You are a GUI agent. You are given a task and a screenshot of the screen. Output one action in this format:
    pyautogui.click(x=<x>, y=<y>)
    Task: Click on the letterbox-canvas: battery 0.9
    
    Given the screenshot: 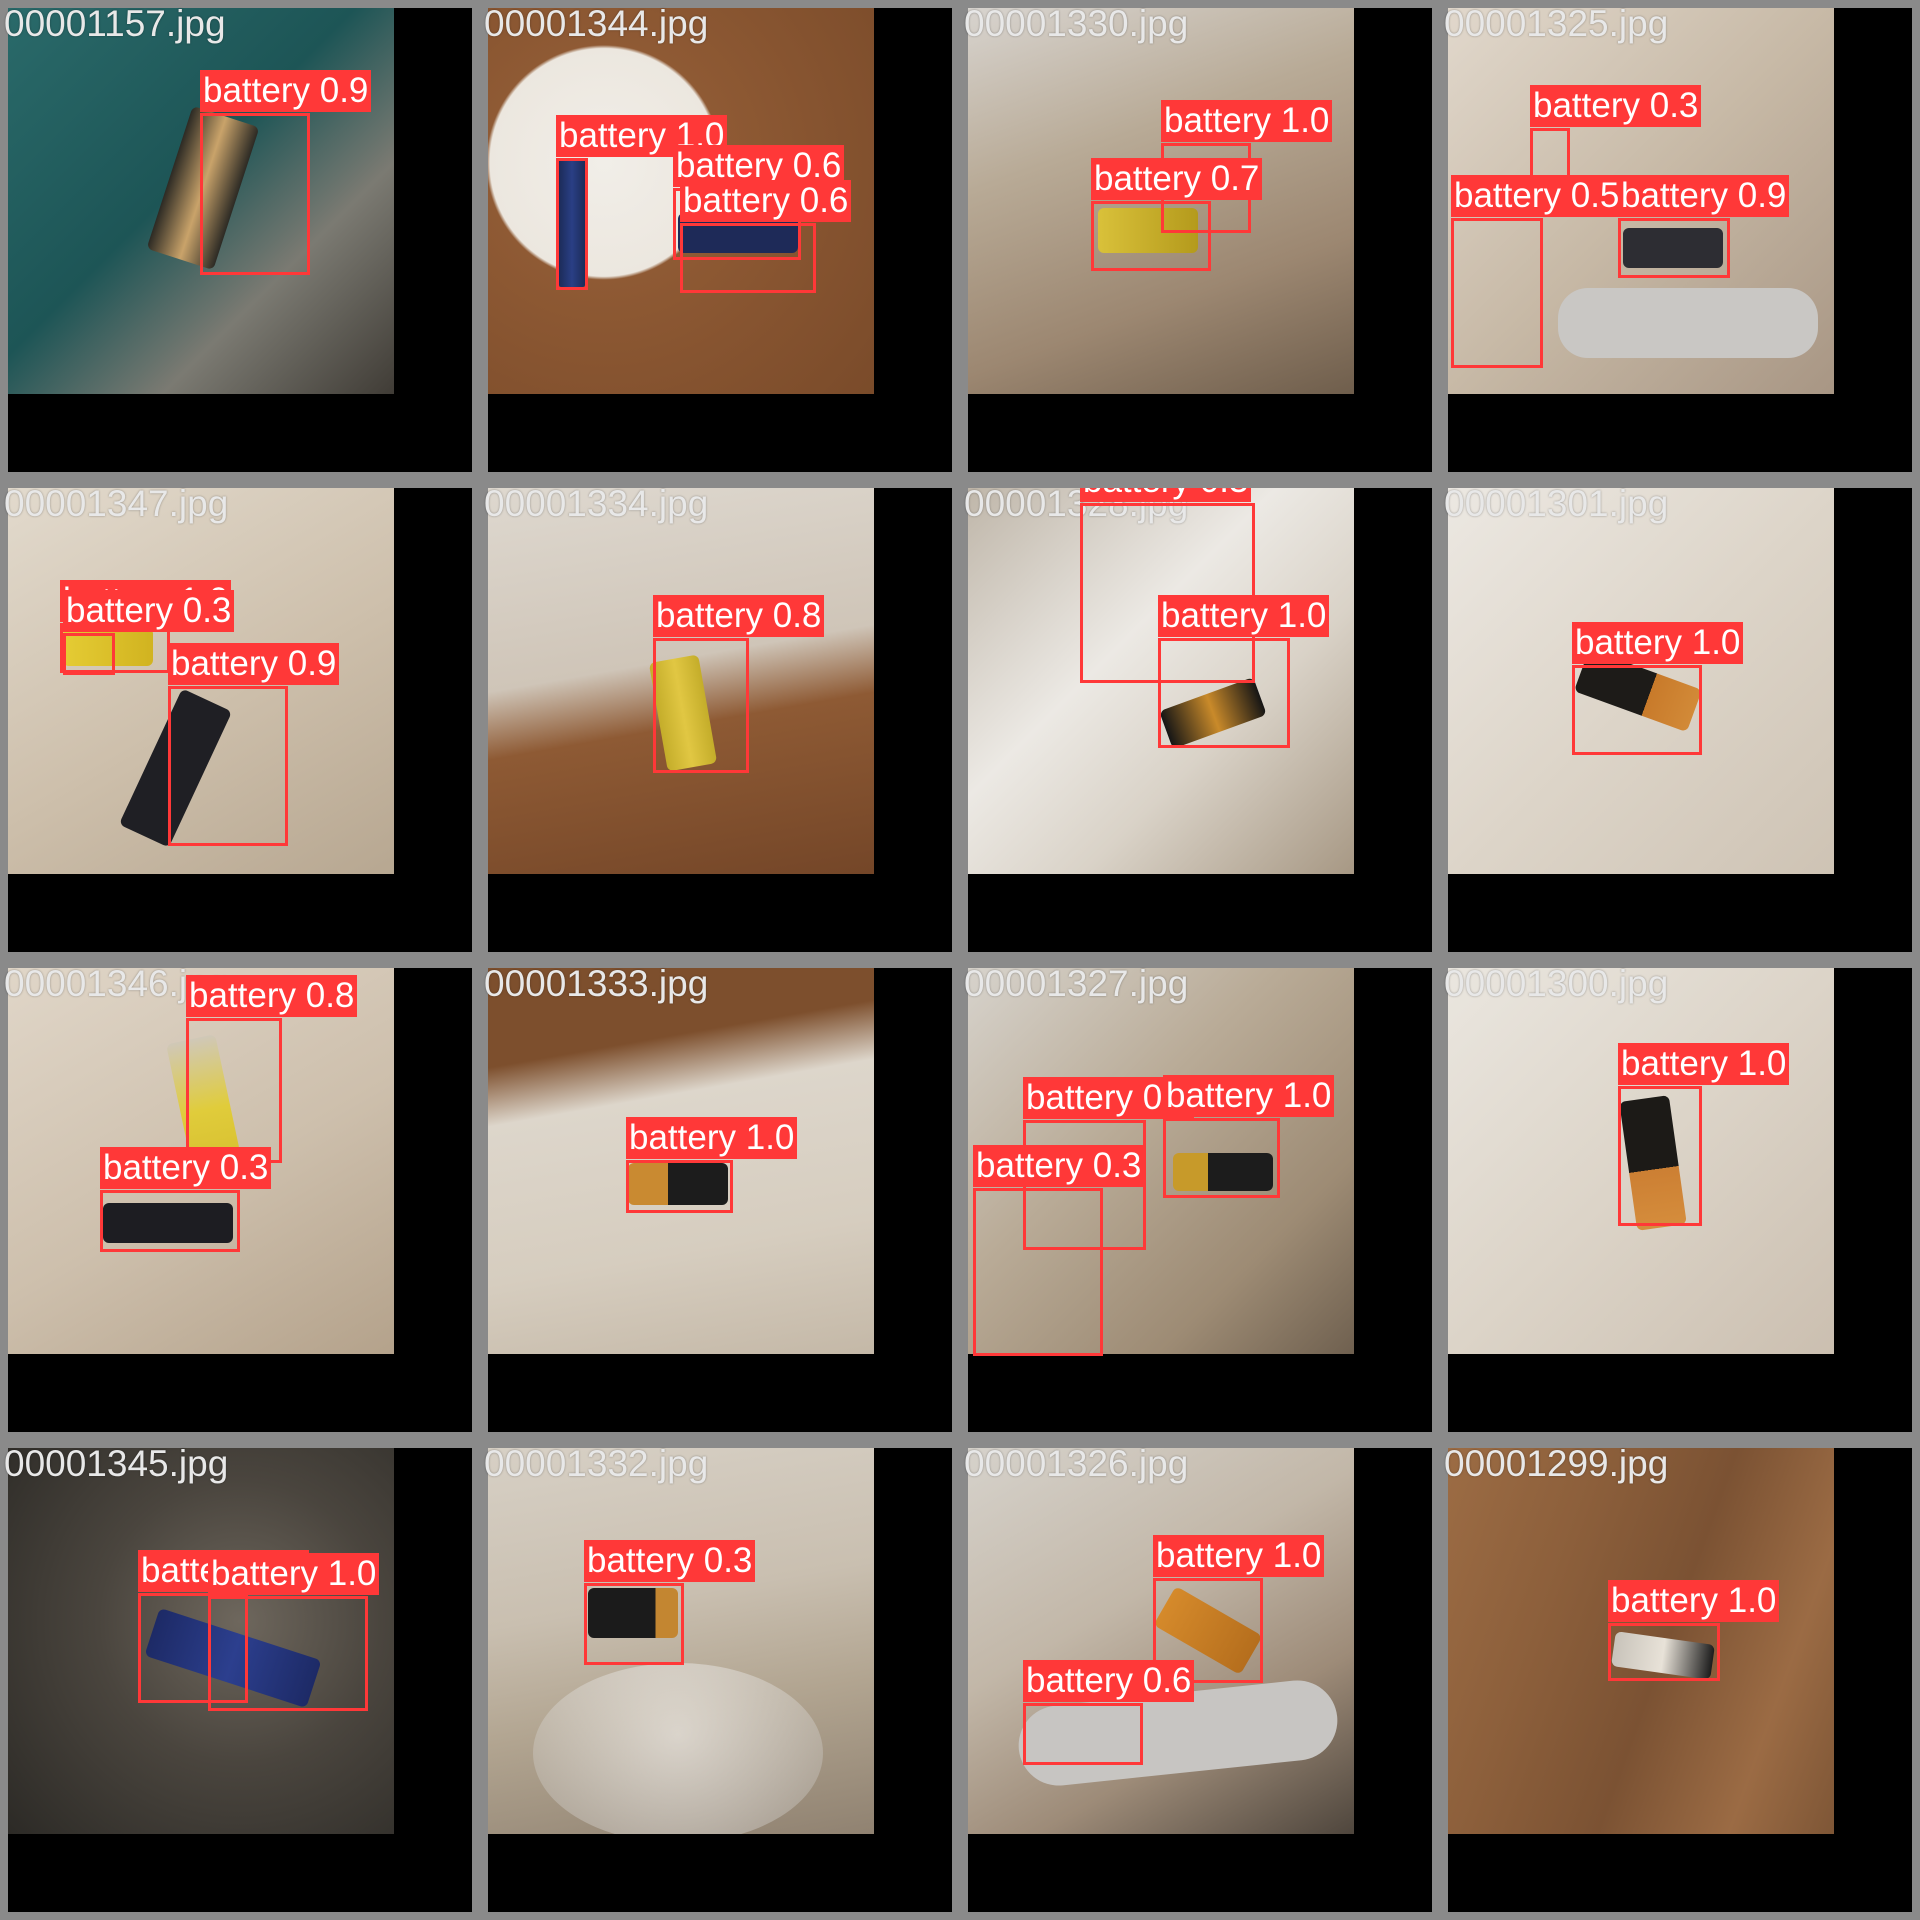 What is the action you would take?
    pyautogui.click(x=240, y=240)
    